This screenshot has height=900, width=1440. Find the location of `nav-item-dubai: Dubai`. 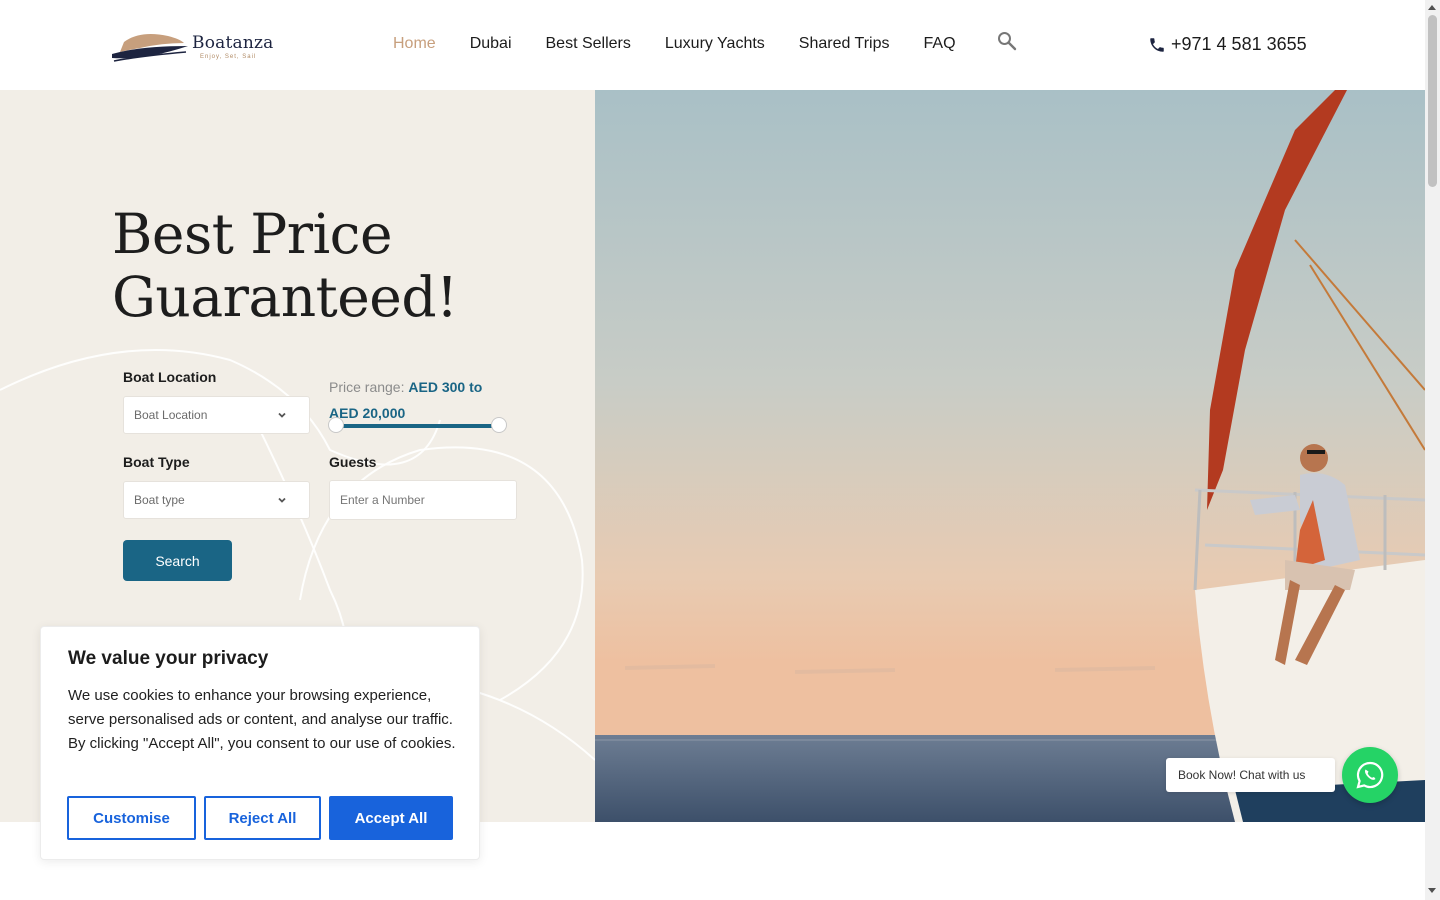

nav-item-dubai: Dubai is located at coordinates (491, 44).